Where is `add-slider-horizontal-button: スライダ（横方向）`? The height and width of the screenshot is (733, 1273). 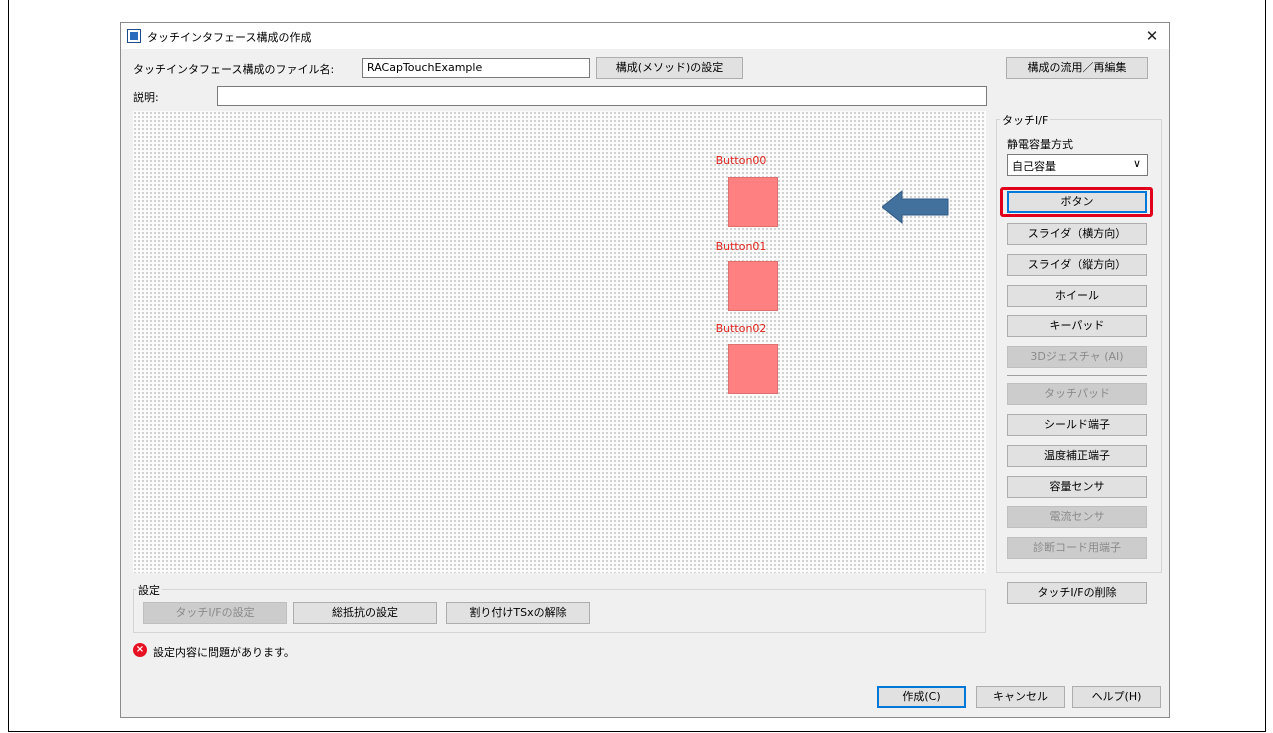 add-slider-horizontal-button: スライダ（横方向） is located at coordinates (1077, 234).